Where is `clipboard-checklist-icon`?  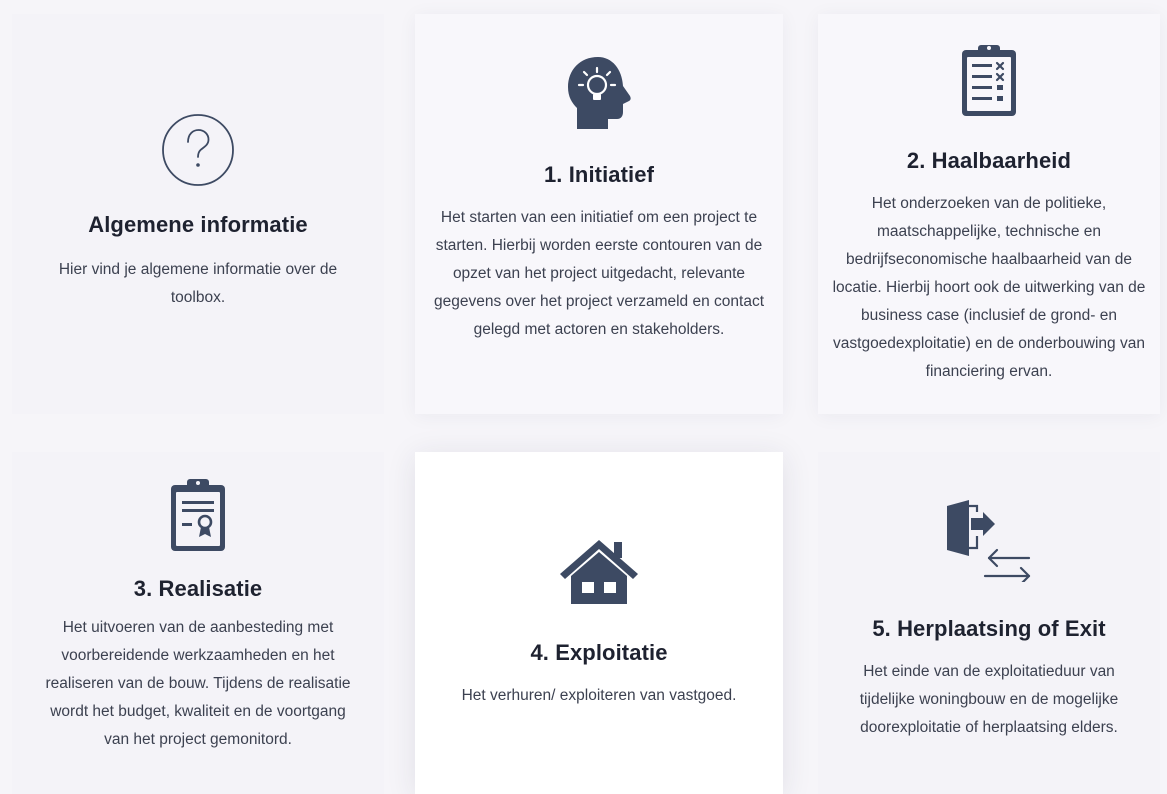
clipboard-checklist-icon is located at coordinates (989, 80).